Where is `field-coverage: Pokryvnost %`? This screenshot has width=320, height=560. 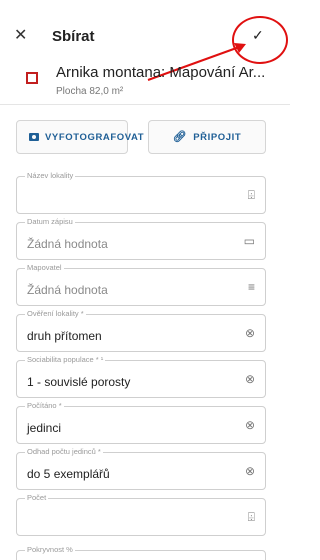 field-coverage: Pokryvnost % is located at coordinates (141, 552).